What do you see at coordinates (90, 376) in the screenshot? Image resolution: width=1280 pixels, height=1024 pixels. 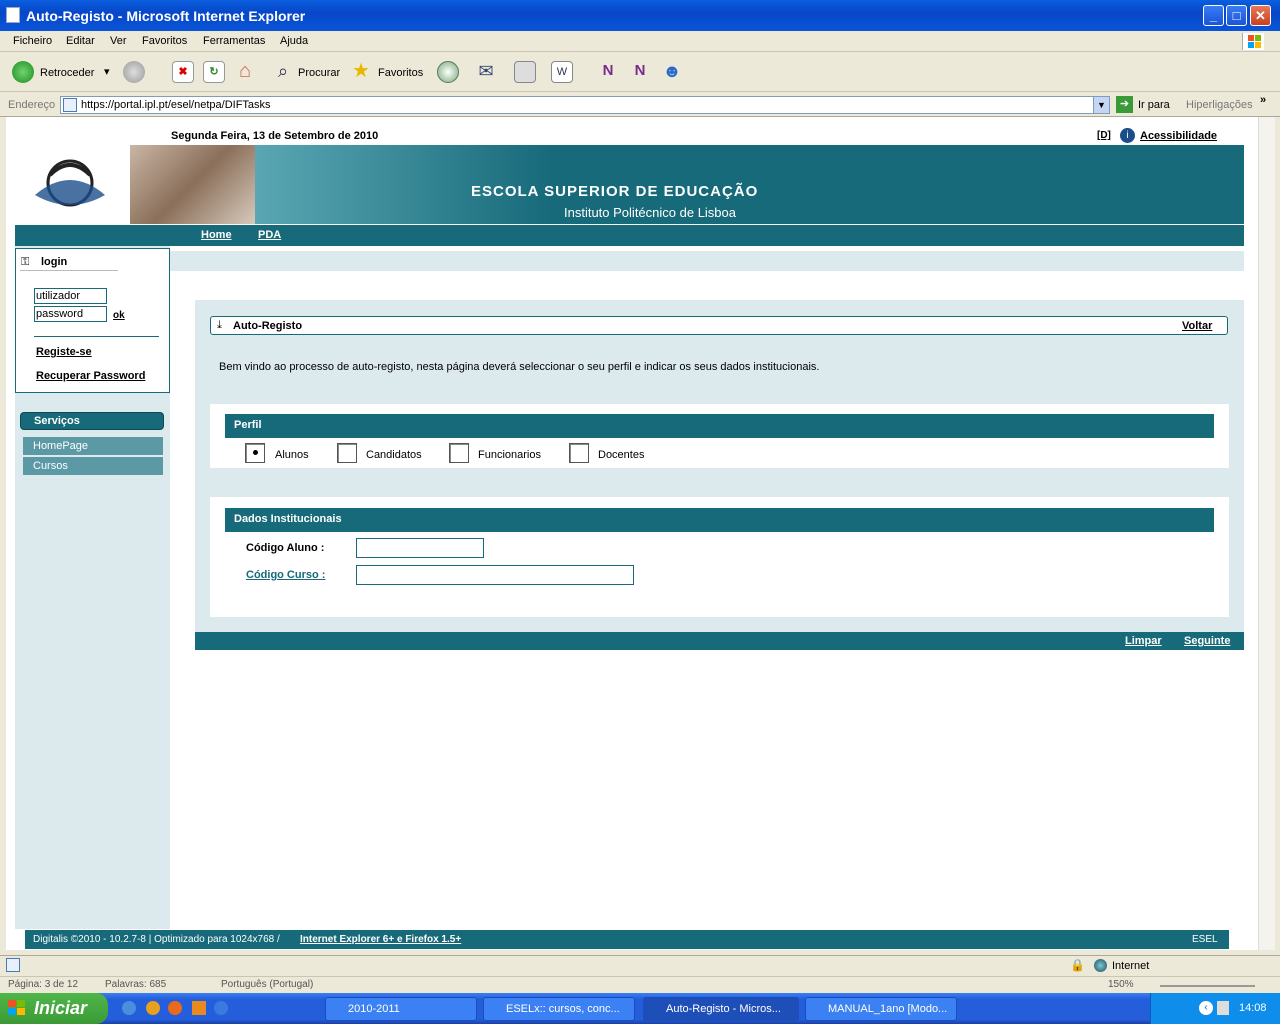 I see `recover-password-link: Recuperar Password` at bounding box center [90, 376].